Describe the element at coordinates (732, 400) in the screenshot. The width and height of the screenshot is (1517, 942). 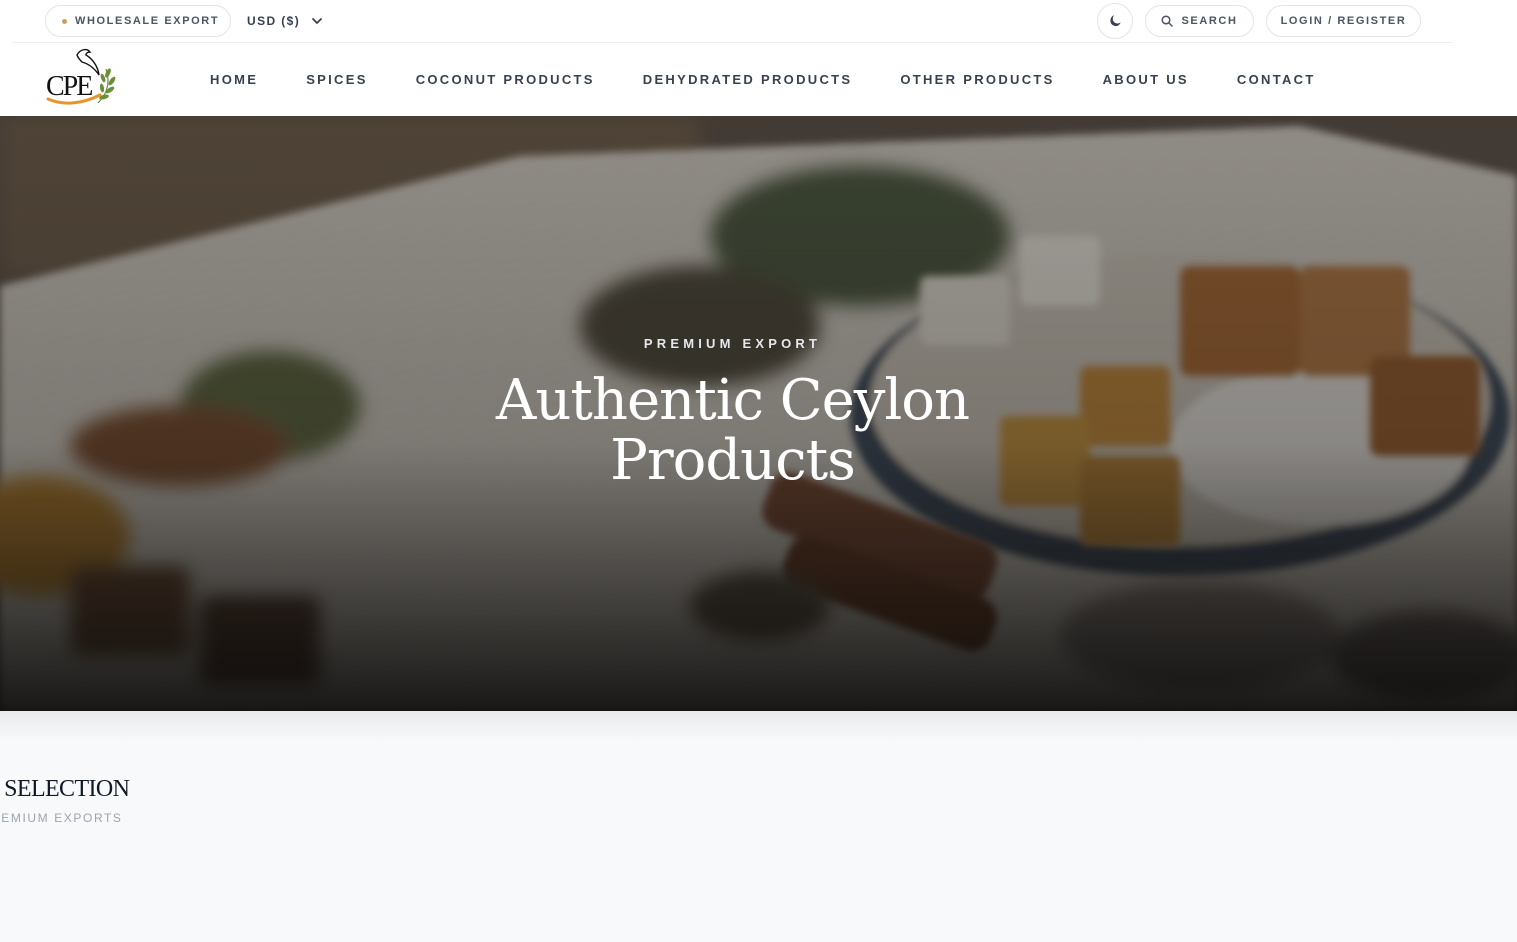
I see `hero-title-line-1: Authentic Ceylon` at that location.